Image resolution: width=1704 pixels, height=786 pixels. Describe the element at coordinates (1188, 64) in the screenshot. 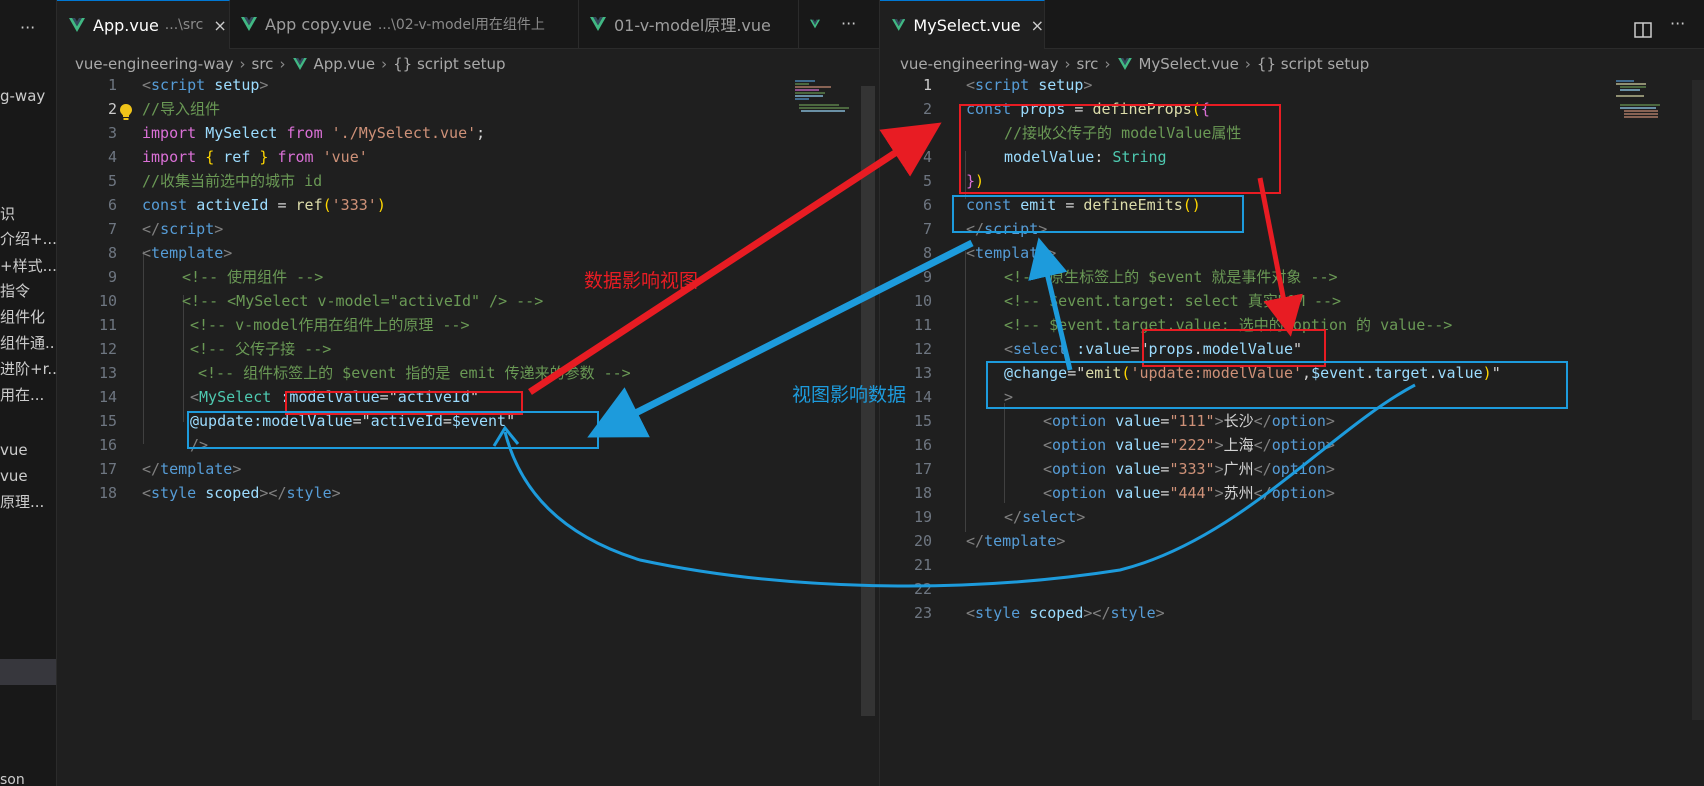

I see `breadcrumb-item: MySelect.vue` at that location.